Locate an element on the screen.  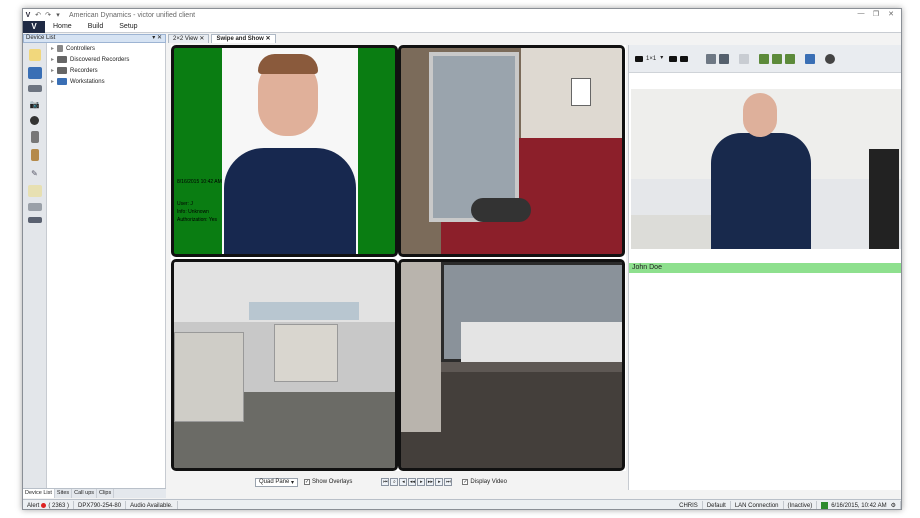
door-mat is located at coordinates (501, 210).